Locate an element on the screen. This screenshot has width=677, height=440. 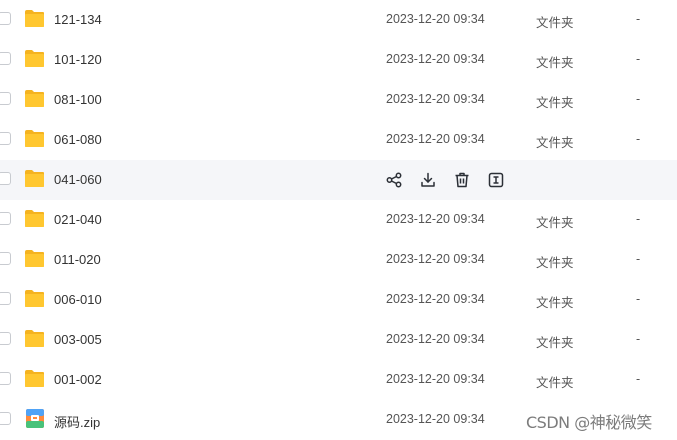
file-row: 021-040 2023-12-20 09:34 文件夹 - is located at coordinates (338, 220).